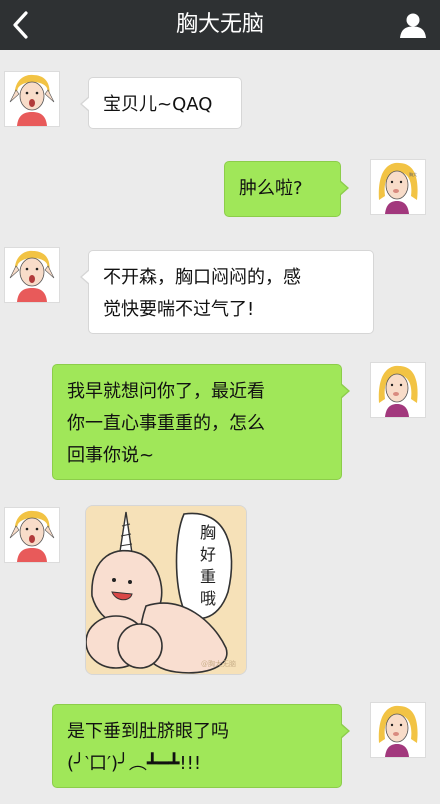 Image resolution: width=440 pixels, height=804 pixels. Describe the element at coordinates (166, 391) in the screenshot. I see `message-line: 我早就想问你了，最近看` at that location.